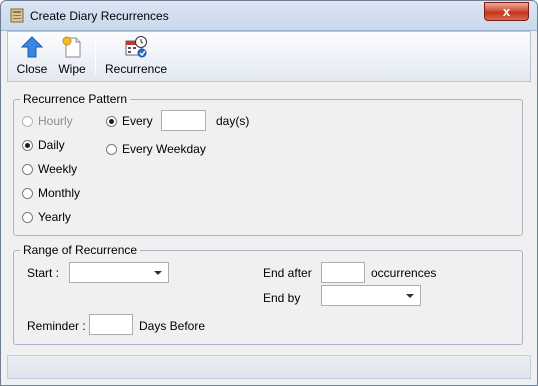  What do you see at coordinates (58, 169) in the screenshot?
I see `radio-weekly-label: Weekly` at bounding box center [58, 169].